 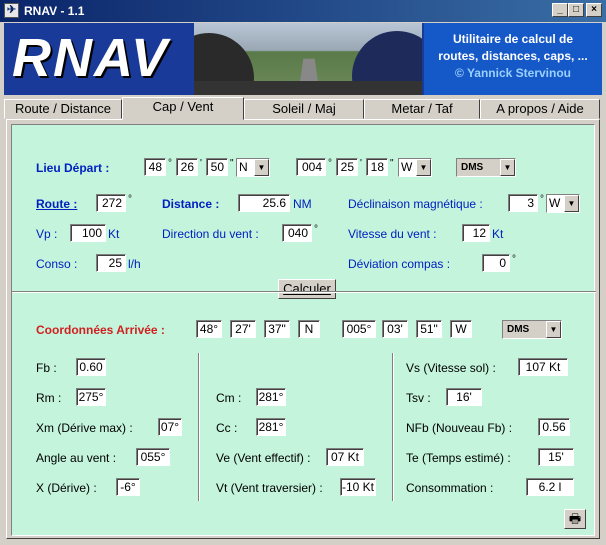 I want to click on consommation-label: Consommation :, so click(x=450, y=488).